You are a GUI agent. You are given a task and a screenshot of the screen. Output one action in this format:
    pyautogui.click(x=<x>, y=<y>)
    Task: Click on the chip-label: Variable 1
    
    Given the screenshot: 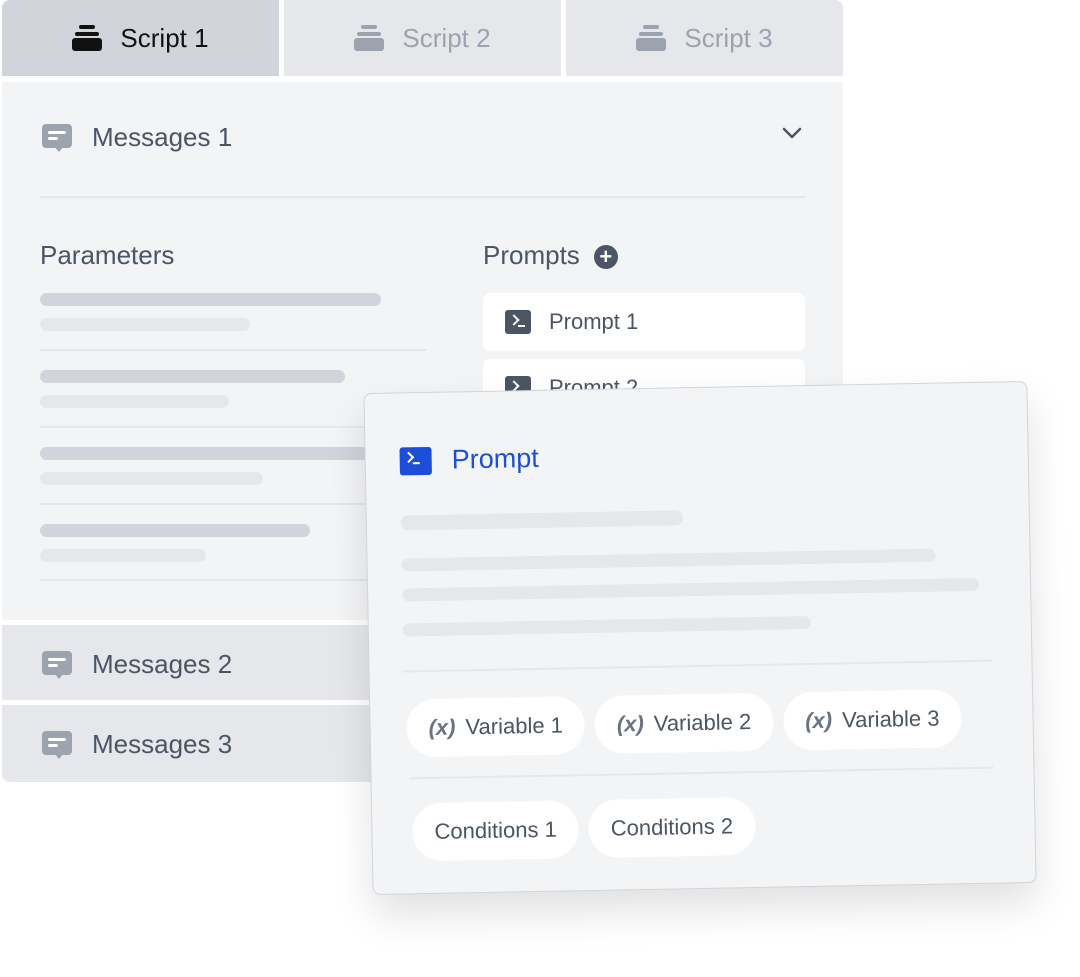 What is the action you would take?
    pyautogui.click(x=514, y=726)
    